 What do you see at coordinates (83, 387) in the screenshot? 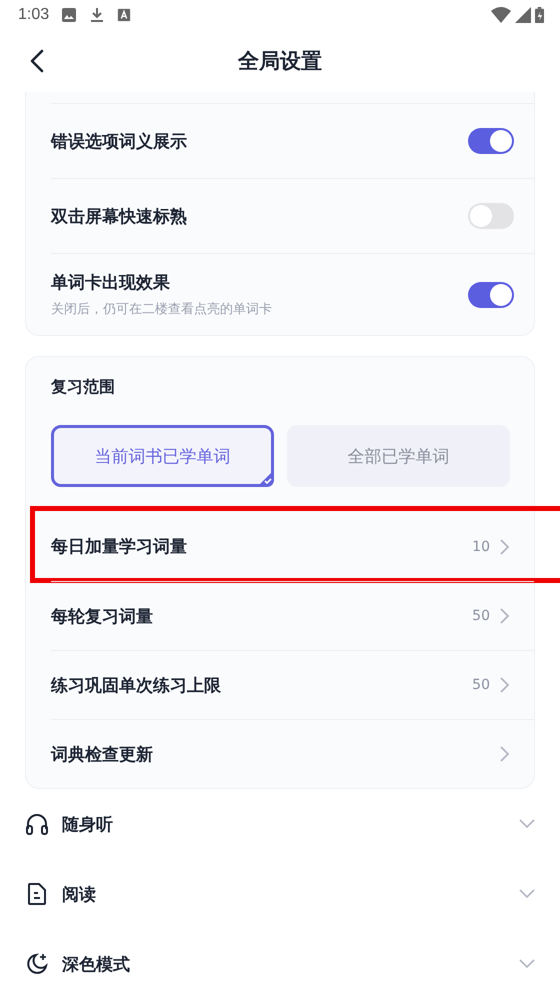
I see `section-title: 复习范围` at bounding box center [83, 387].